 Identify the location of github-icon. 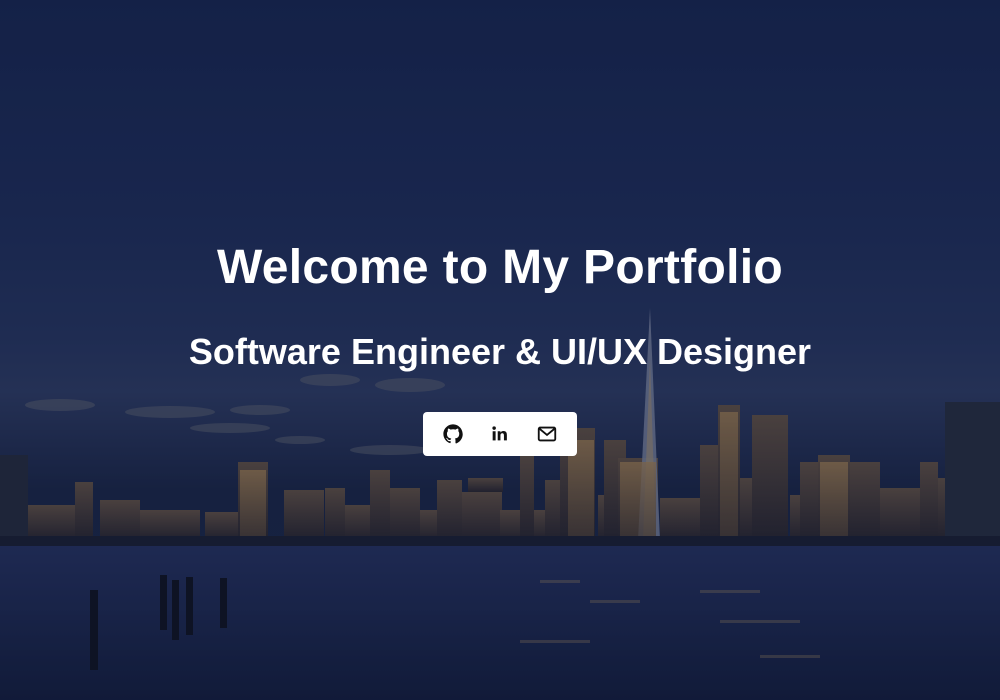
(453, 434).